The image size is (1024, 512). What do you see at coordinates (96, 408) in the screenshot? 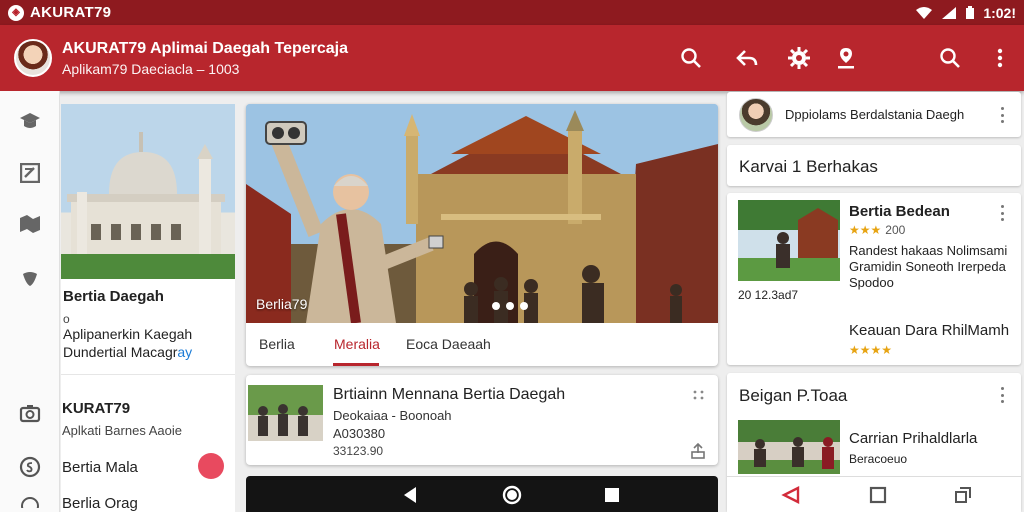
I see `list-item-title: KURAT79` at bounding box center [96, 408].